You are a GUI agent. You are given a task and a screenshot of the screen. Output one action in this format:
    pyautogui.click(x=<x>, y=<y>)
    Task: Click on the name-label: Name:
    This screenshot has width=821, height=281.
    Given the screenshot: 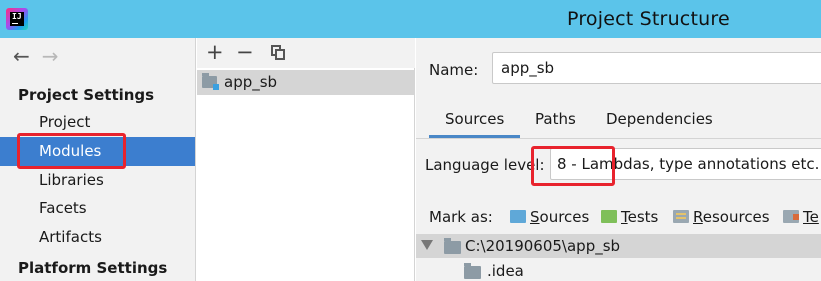 What is the action you would take?
    pyautogui.click(x=454, y=70)
    